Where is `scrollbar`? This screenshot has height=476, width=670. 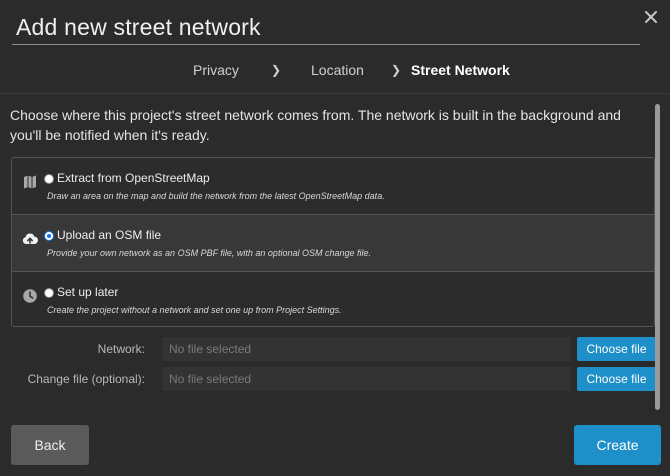 scrollbar is located at coordinates (657, 257).